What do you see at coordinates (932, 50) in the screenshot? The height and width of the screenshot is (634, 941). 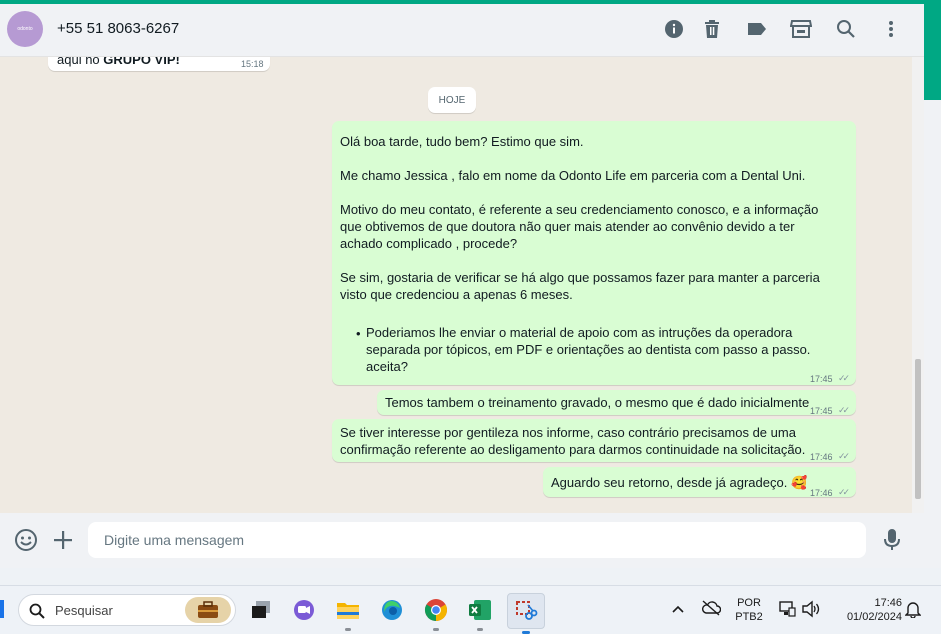 I see `background-window-edge` at bounding box center [932, 50].